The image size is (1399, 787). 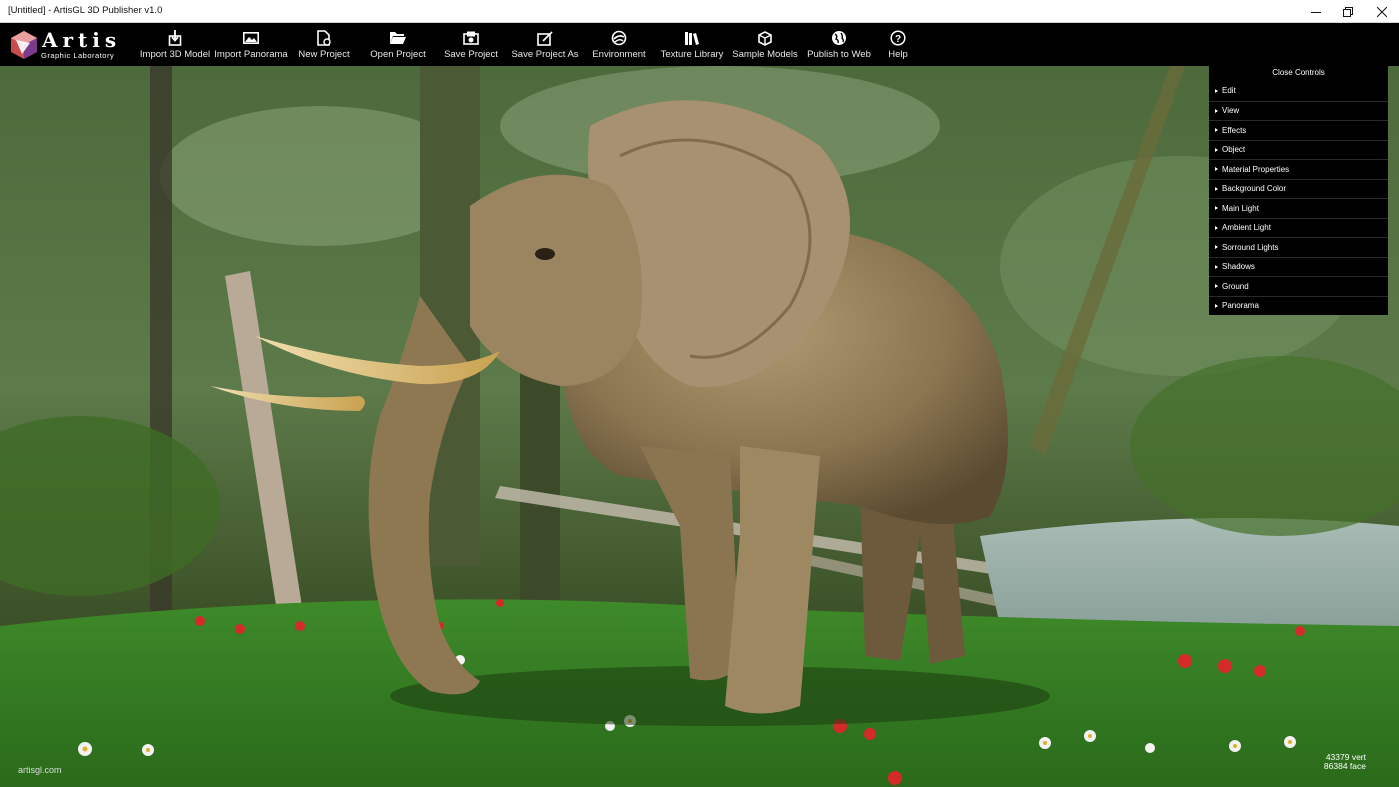 I want to click on mesh-stats: 43379 vert 86384 face, so click(x=1338, y=762).